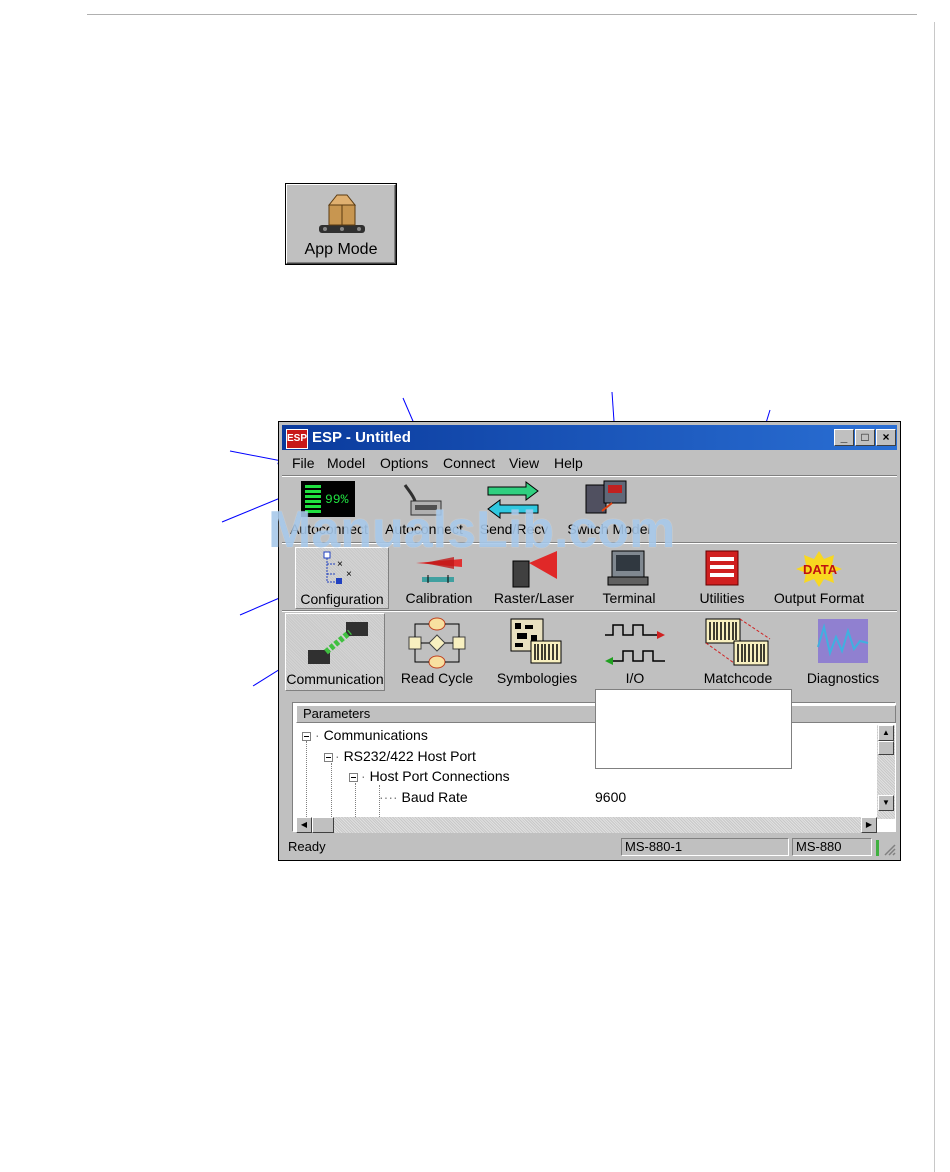 This screenshot has width=950, height=1172. What do you see at coordinates (886, 733) in the screenshot?
I see `scroll-up-button: ▲` at bounding box center [886, 733].